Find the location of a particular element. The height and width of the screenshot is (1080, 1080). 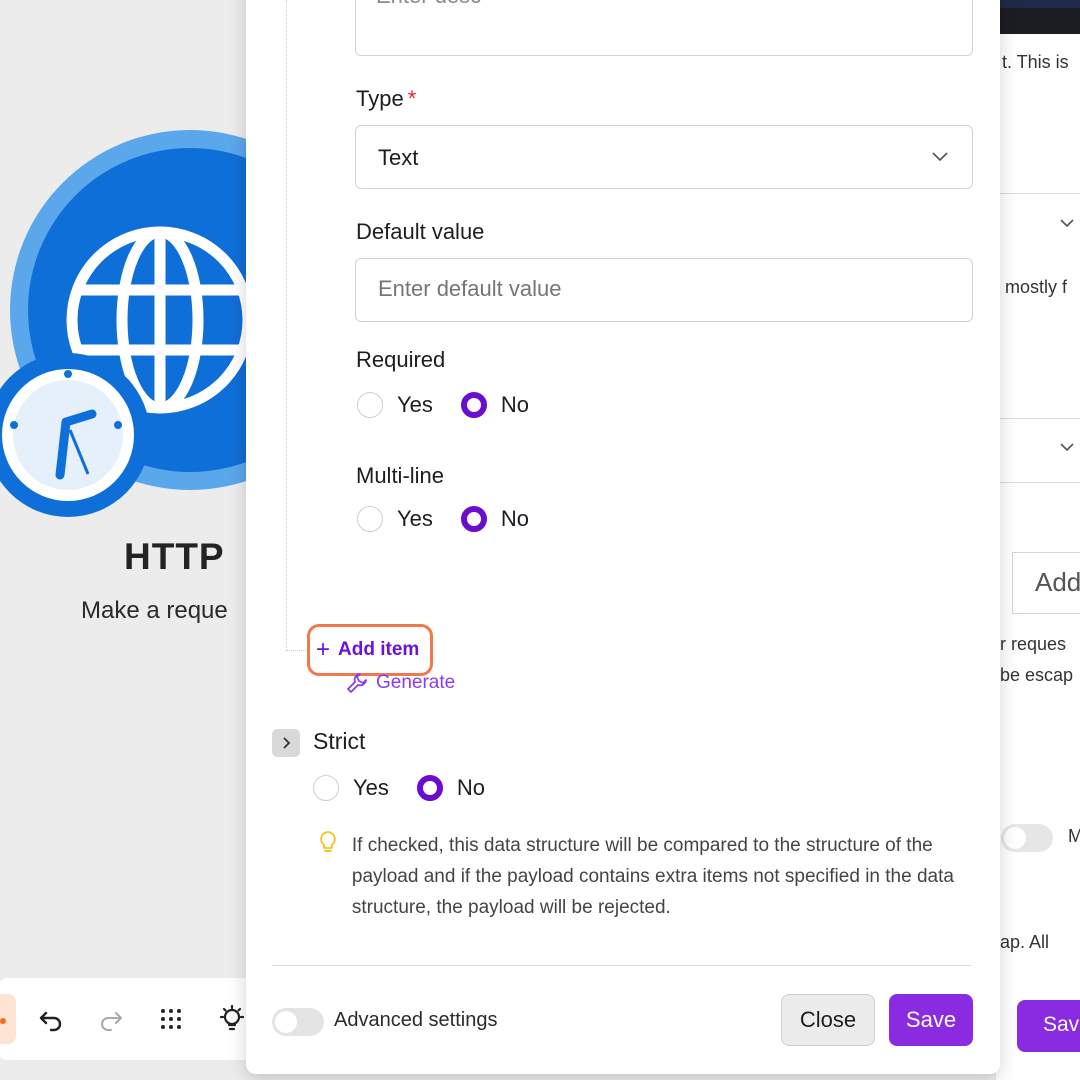

add-item-label: Add item is located at coordinates (379, 649).